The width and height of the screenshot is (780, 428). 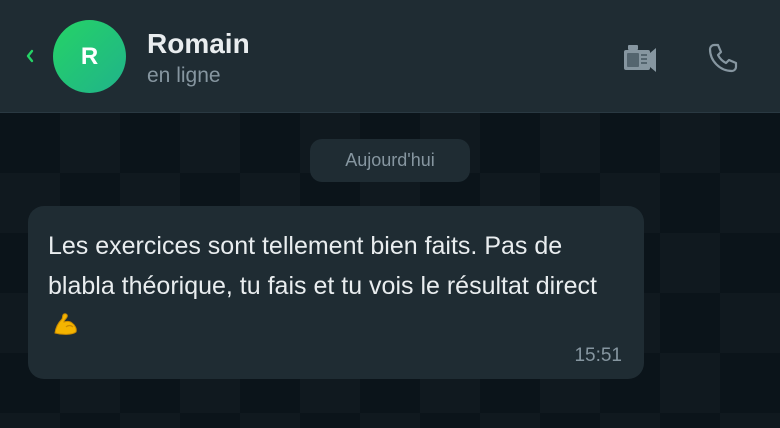 What do you see at coordinates (184, 75) in the screenshot?
I see `contact-status: en ligne` at bounding box center [184, 75].